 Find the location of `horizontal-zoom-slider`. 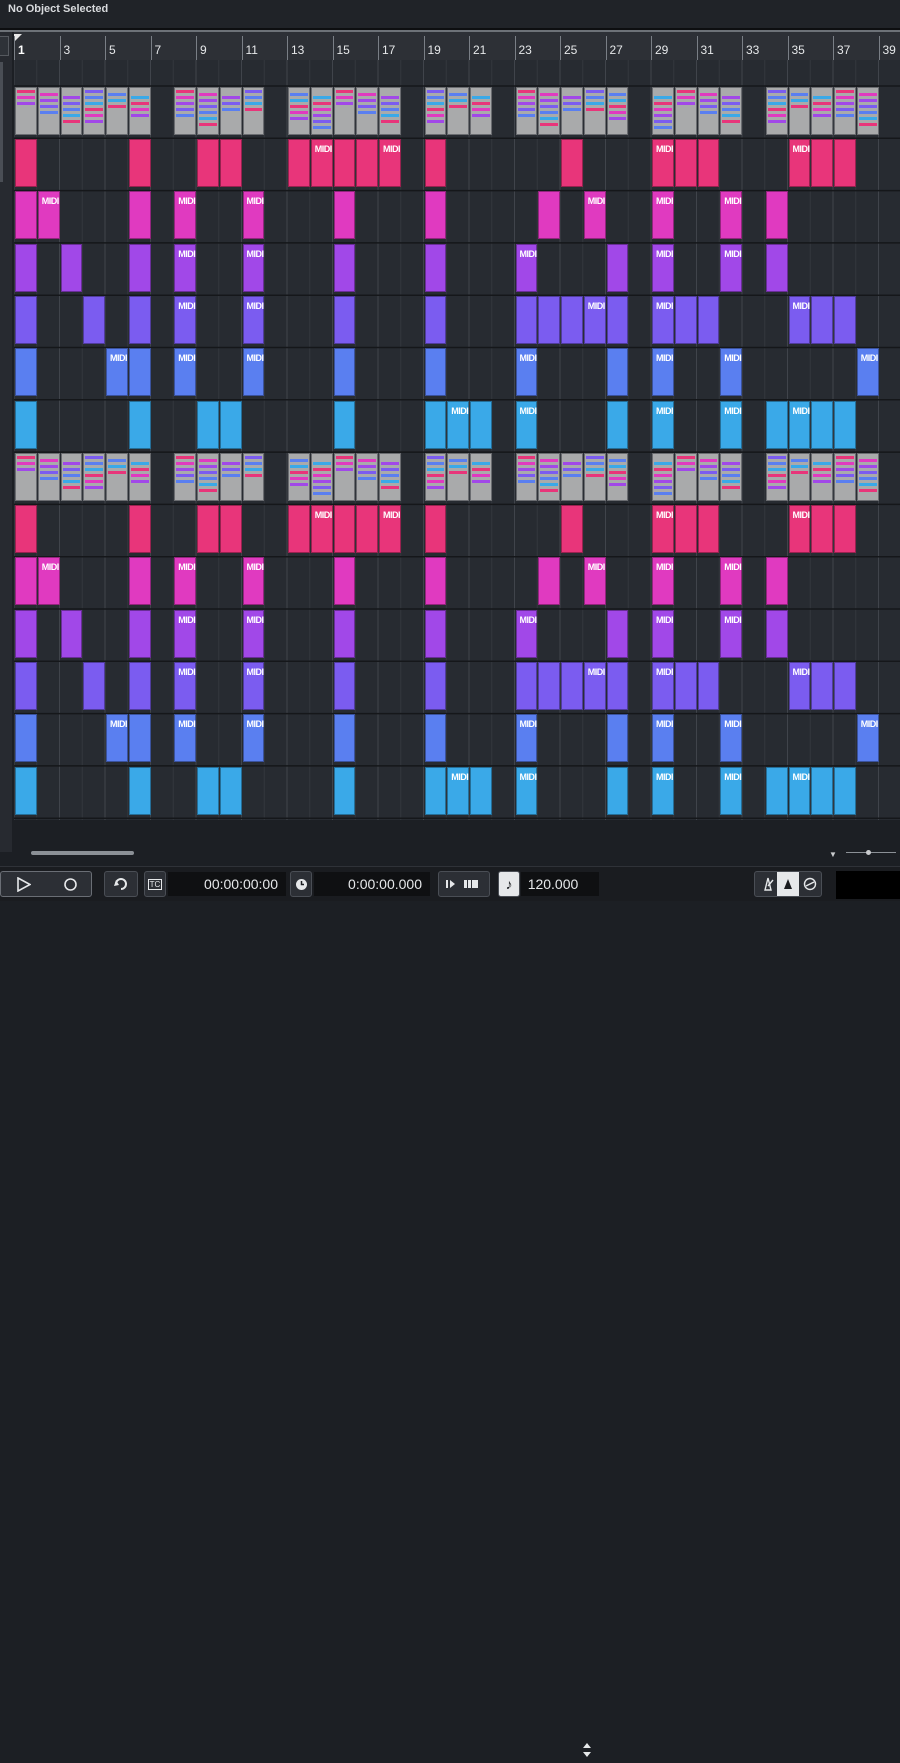

horizontal-zoom-slider is located at coordinates (871, 852).